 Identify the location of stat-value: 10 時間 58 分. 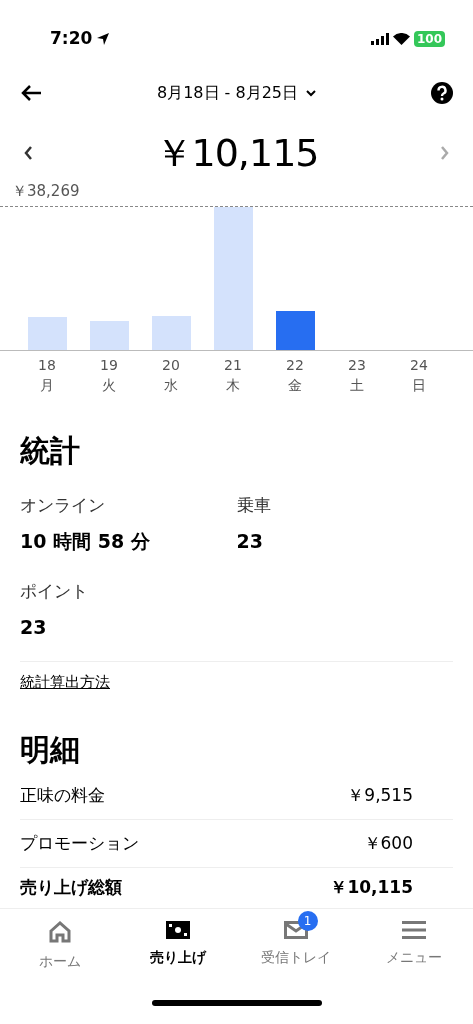
(85, 541).